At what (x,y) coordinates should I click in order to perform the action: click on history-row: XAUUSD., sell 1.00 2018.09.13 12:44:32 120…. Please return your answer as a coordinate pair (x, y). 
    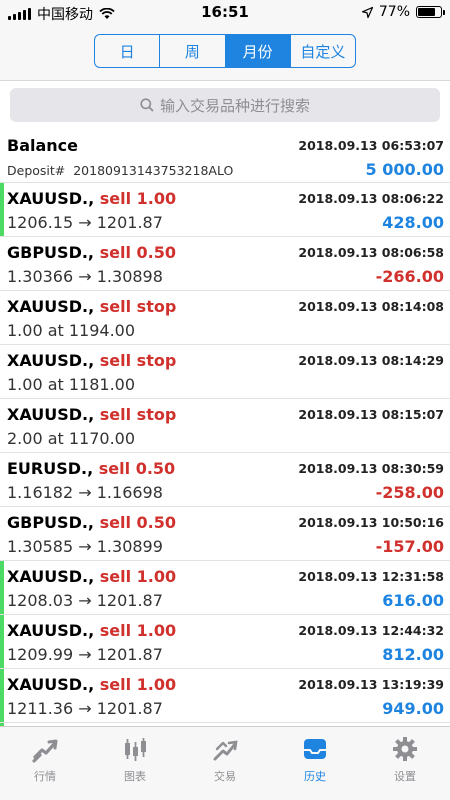
    Looking at the image, I should click on (225, 642).